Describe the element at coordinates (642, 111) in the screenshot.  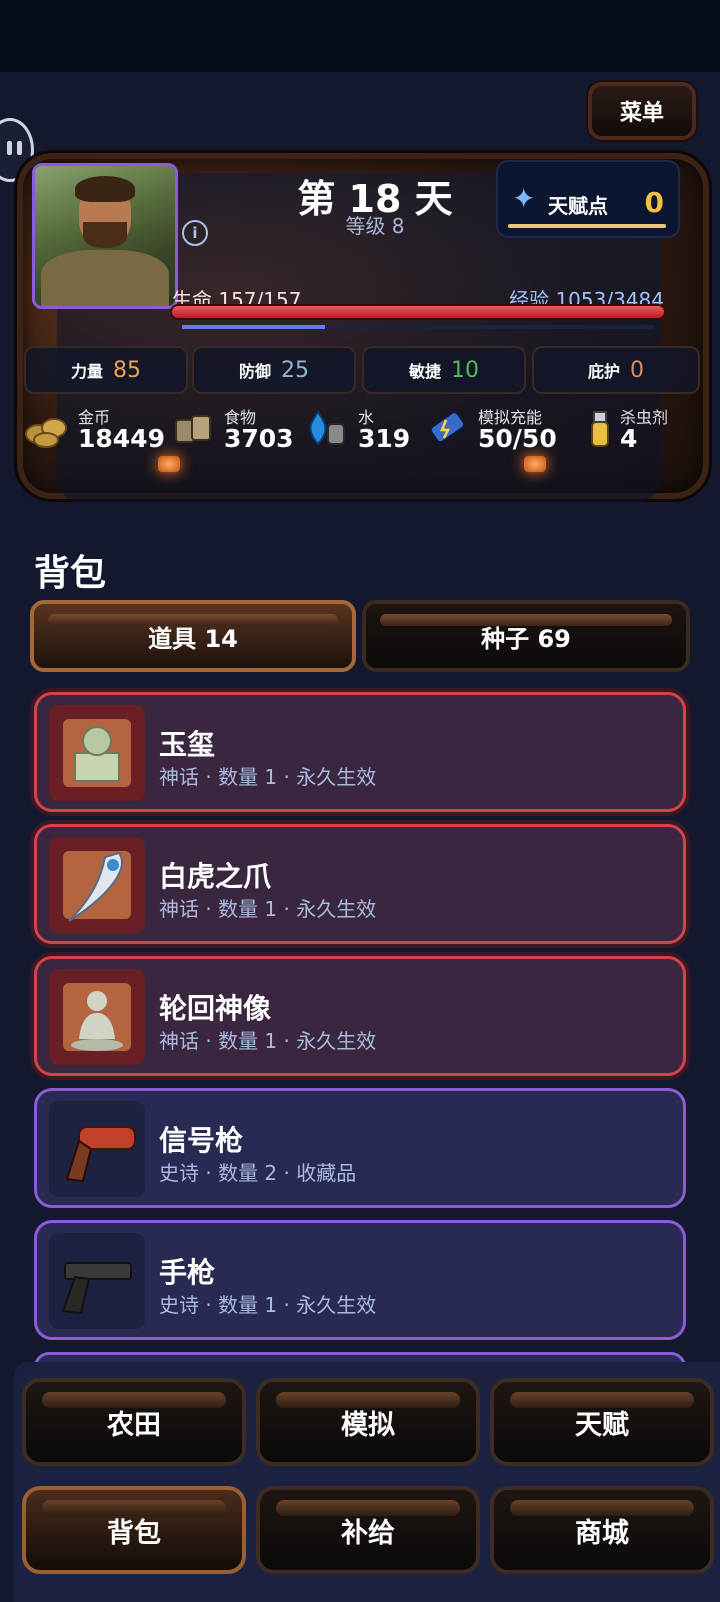
I see `menu-button: 菜单` at that location.